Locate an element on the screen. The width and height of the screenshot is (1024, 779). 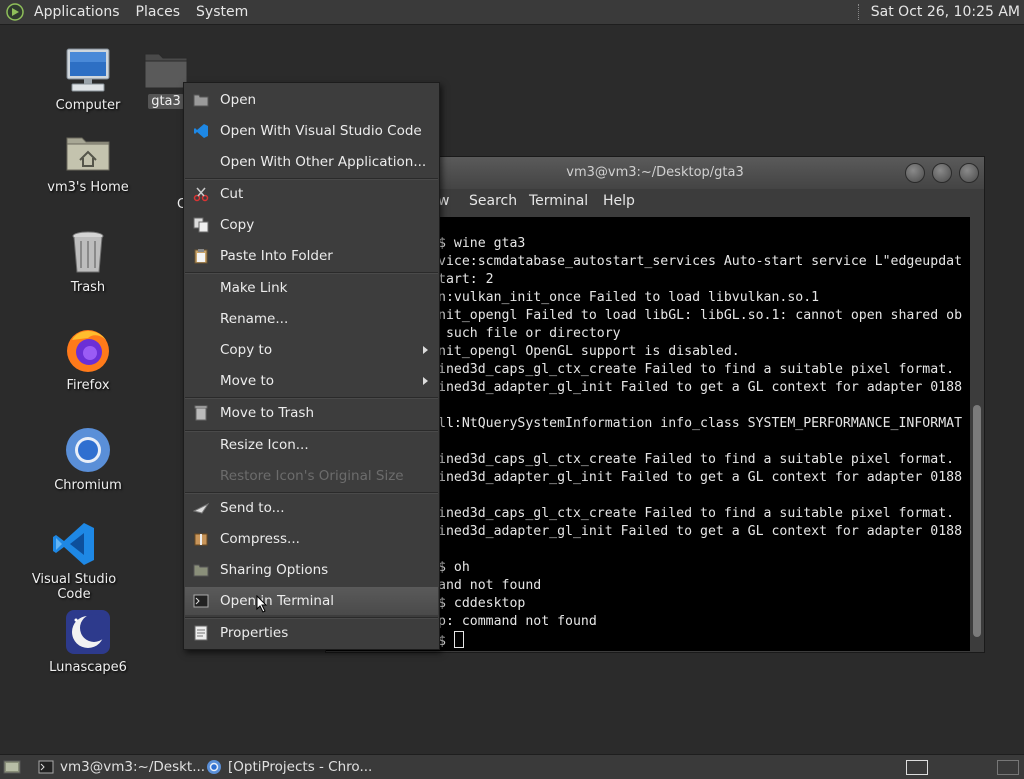
menu-item-label: Open With Visual Studio Code is located at coordinates (321, 131).